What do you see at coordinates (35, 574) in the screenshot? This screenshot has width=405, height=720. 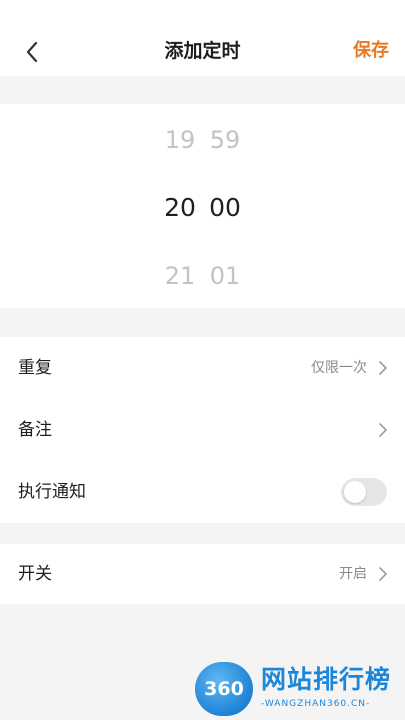 I see `switch-label: 开关` at bounding box center [35, 574].